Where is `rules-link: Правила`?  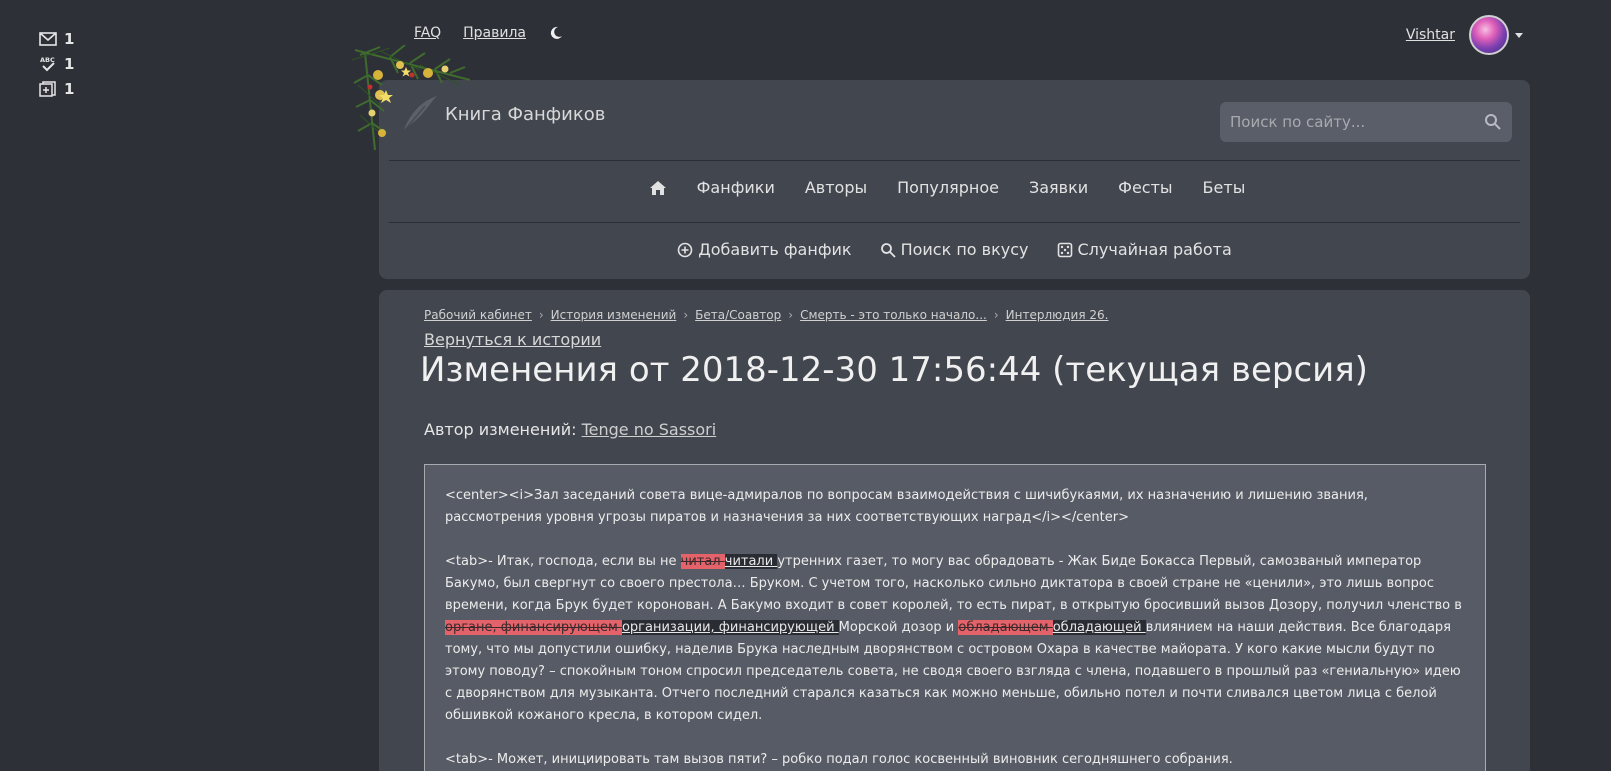 rules-link: Правила is located at coordinates (494, 33).